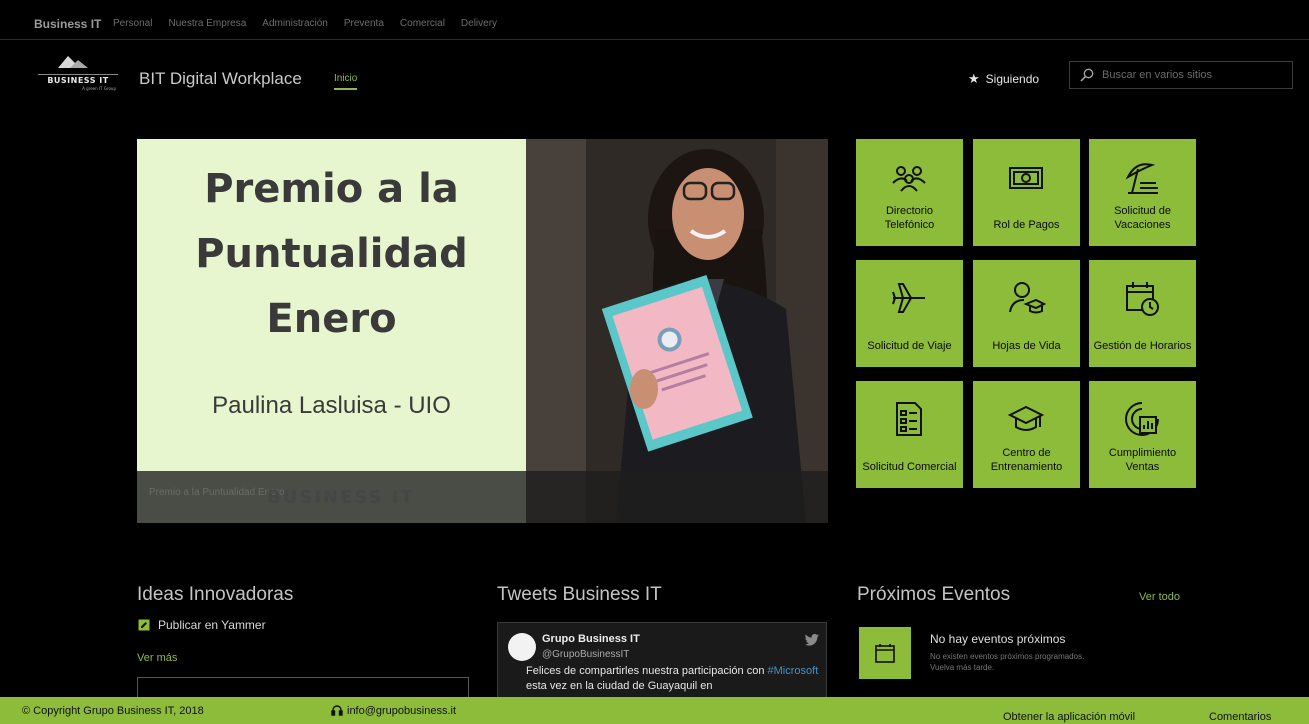  What do you see at coordinates (157, 658) in the screenshot?
I see `ideas-ver-mas-link: Ver más` at bounding box center [157, 658].